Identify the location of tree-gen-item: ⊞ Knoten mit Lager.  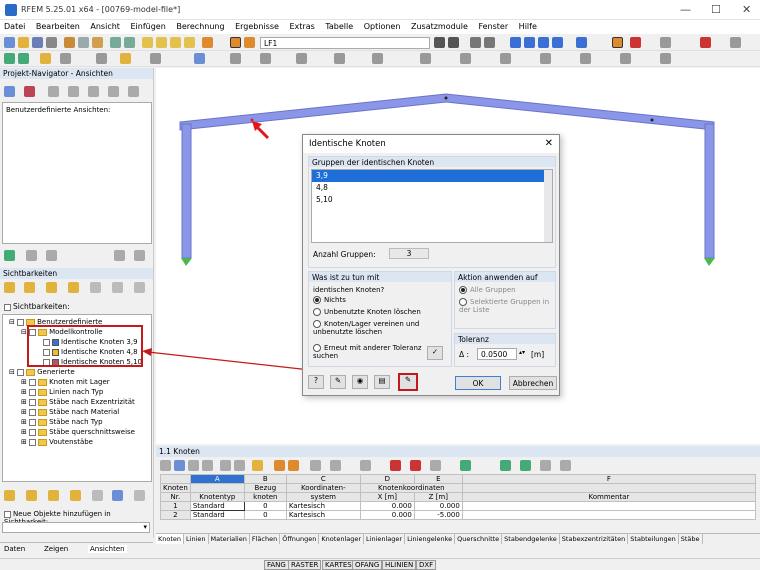
(65, 382).